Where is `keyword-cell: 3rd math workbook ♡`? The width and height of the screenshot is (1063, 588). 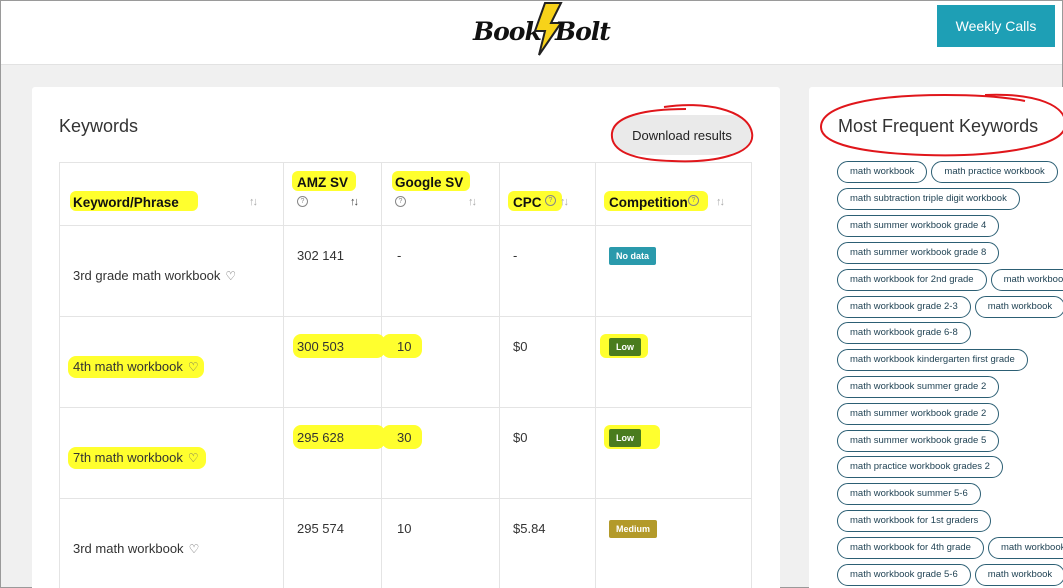 keyword-cell: 3rd math workbook ♡ is located at coordinates (171, 543).